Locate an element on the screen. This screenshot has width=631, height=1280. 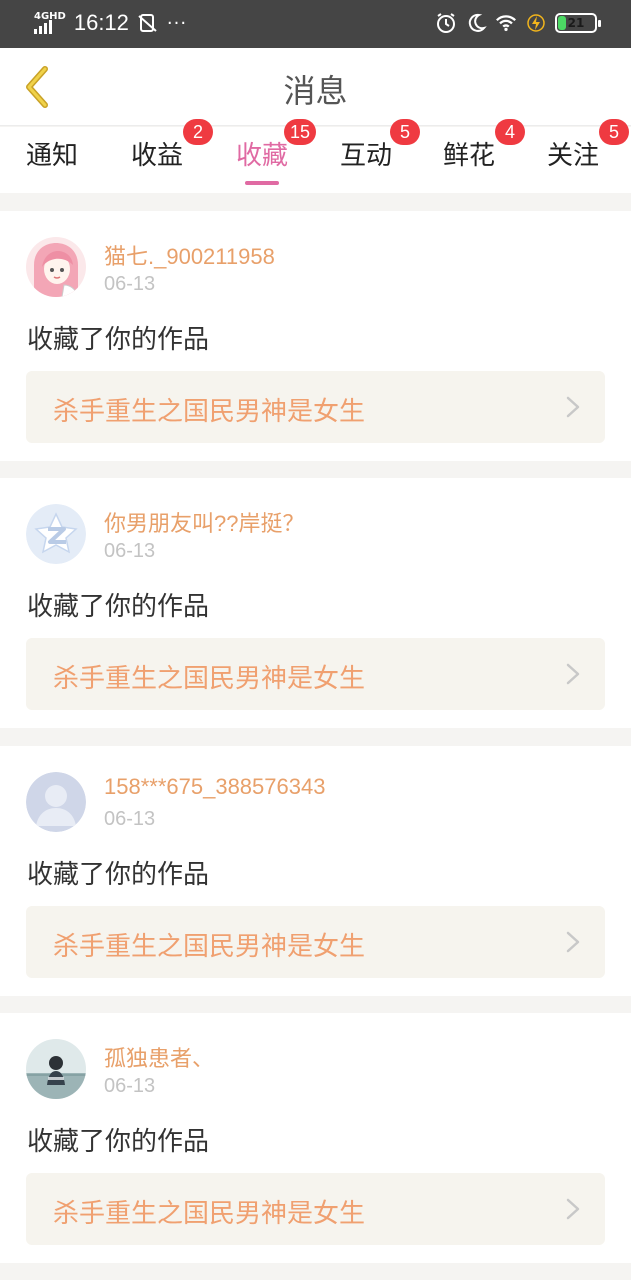
tab-follows: 关注 5 is located at coordinates (588, 156).